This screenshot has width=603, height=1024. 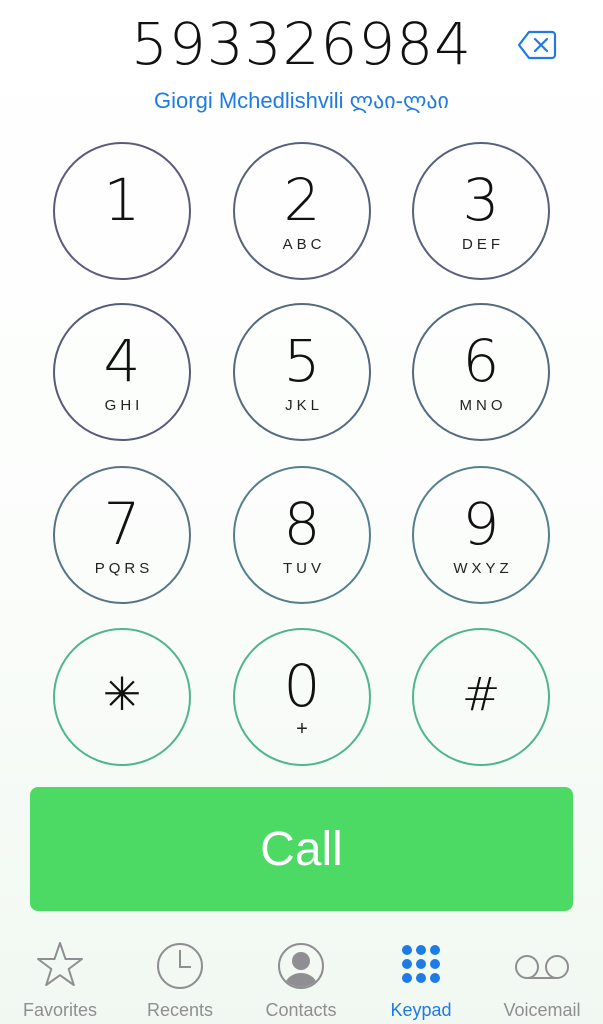 I want to click on key-2: 2 ABC, so click(x=302, y=211).